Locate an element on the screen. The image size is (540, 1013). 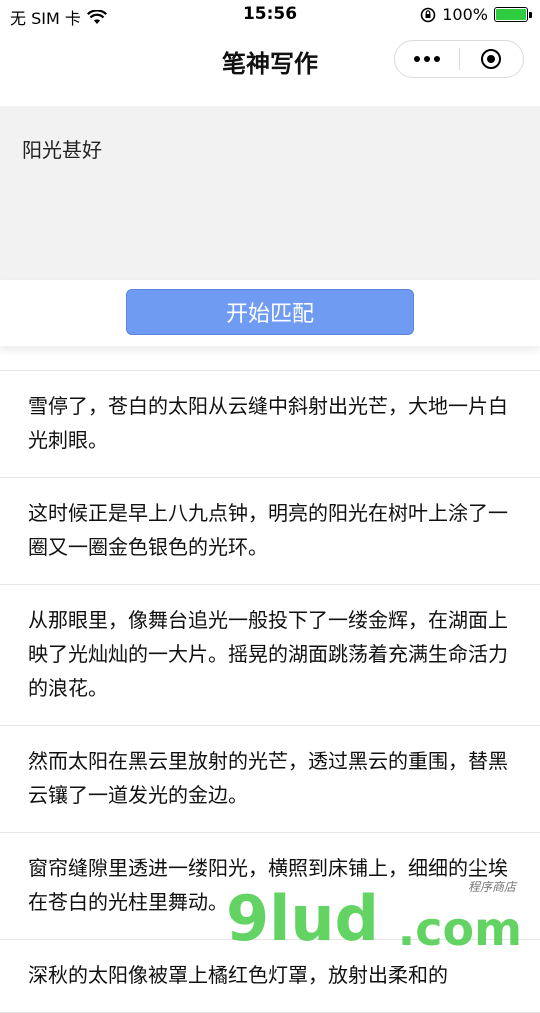
nav-bar: 笔神写作 is located at coordinates (270, 60).